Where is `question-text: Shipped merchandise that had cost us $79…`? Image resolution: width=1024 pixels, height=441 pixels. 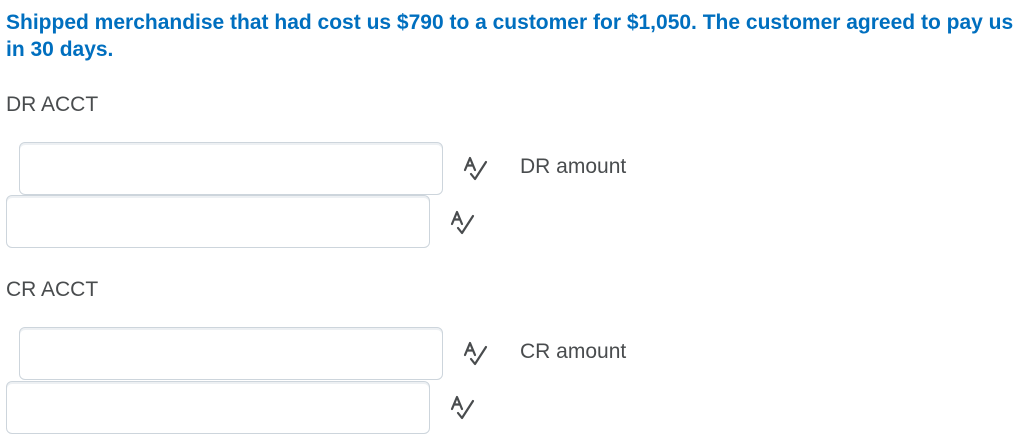 question-text: Shipped merchandise that had cost us $79… is located at coordinates (510, 36).